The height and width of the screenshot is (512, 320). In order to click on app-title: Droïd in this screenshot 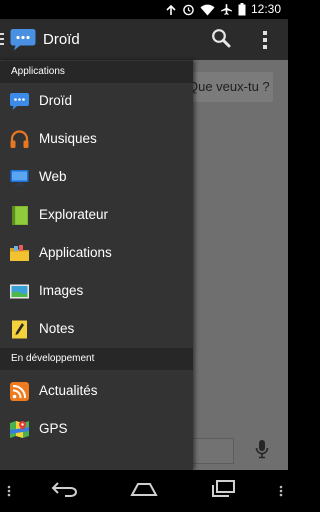, I will do `click(61, 39)`.